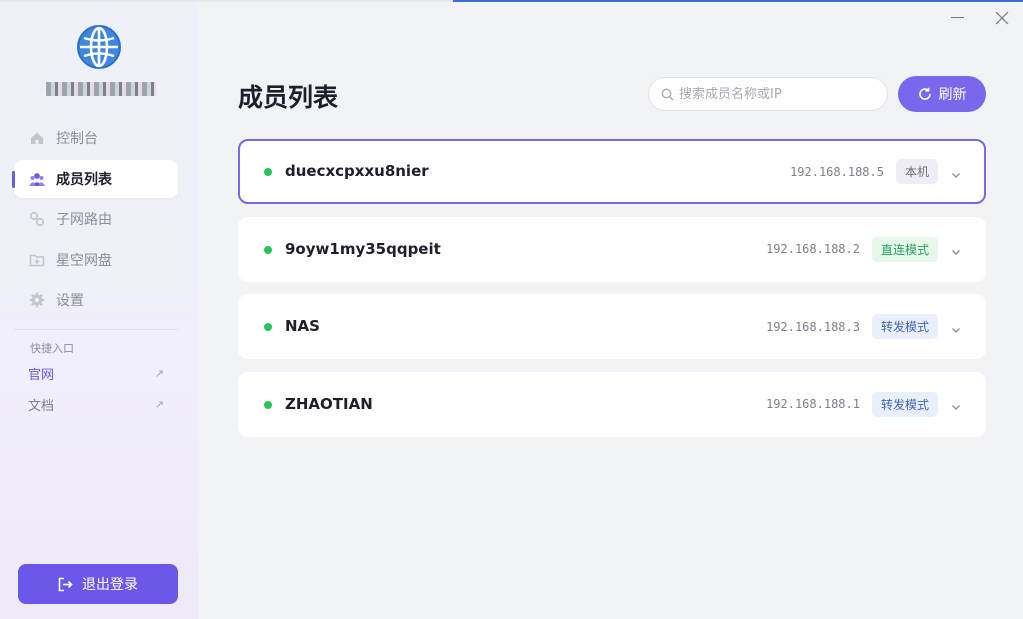 This screenshot has height=619, width=1023. I want to click on page-title: 成员列表, so click(288, 97).